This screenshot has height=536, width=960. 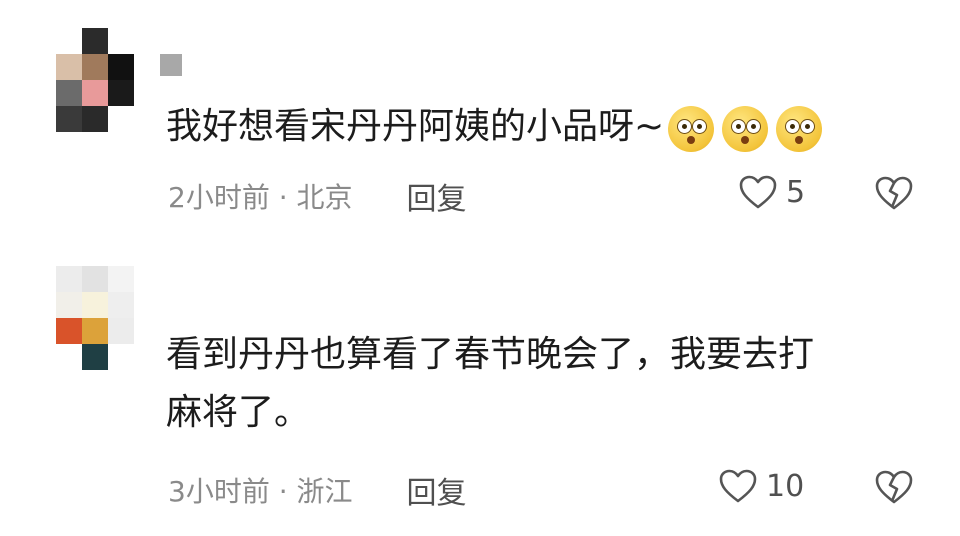 What do you see at coordinates (415, 126) in the screenshot?
I see `comment-text-line: 我好想看宋丹丹阿姨的小品呀~` at bounding box center [415, 126].